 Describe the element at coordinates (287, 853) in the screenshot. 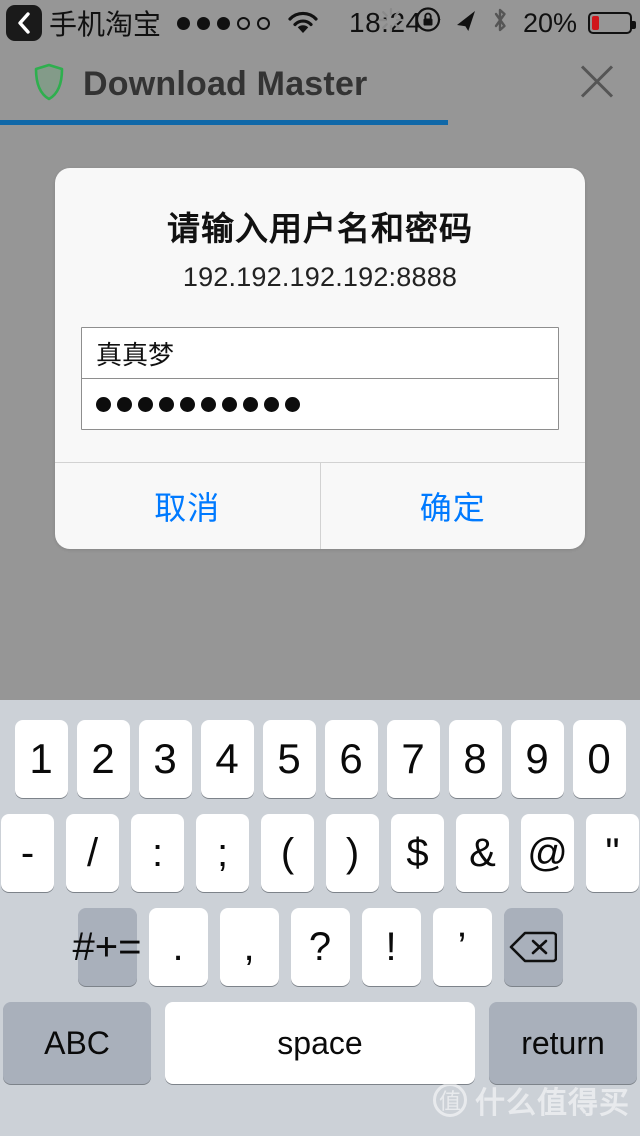

I see `key-(: (` at that location.